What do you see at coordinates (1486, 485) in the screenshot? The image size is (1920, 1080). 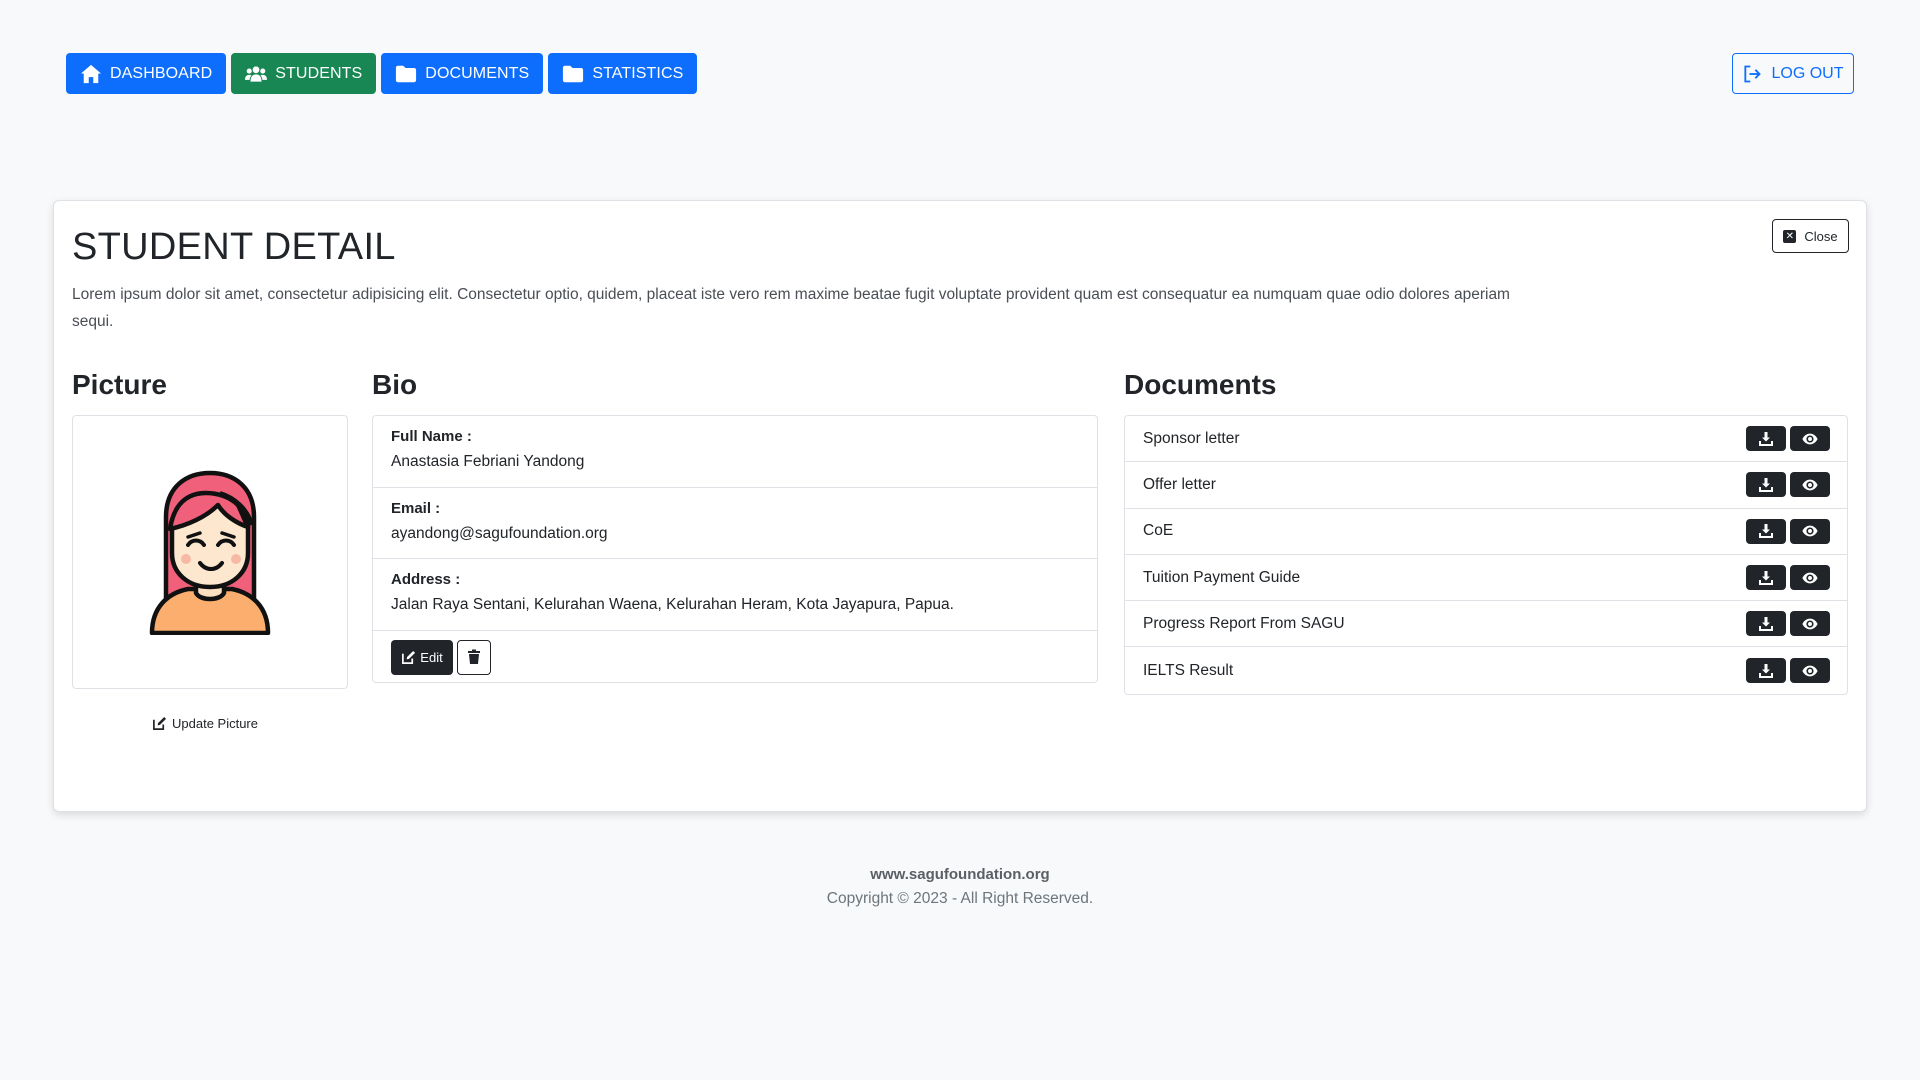 I see `document-row: Offer letter` at bounding box center [1486, 485].